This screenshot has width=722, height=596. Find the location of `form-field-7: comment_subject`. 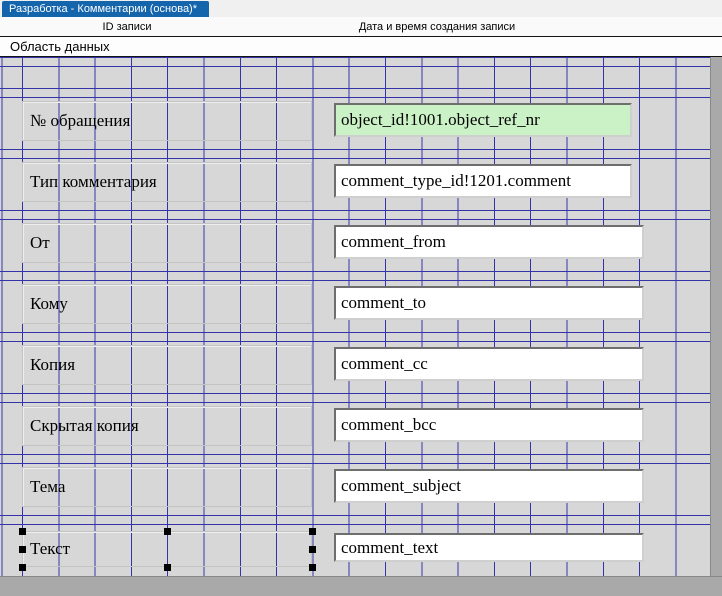

form-field-7: comment_subject is located at coordinates (489, 486).